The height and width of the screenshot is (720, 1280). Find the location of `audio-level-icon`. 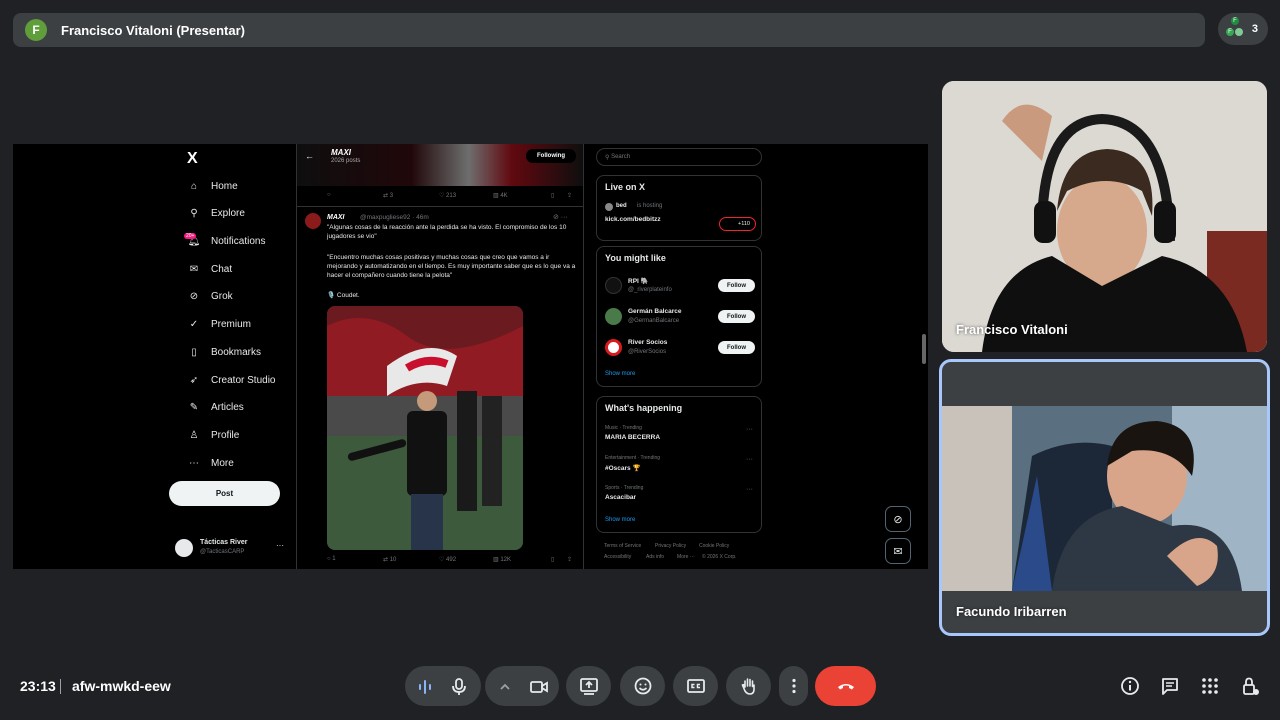

audio-level-icon is located at coordinates (425, 689).